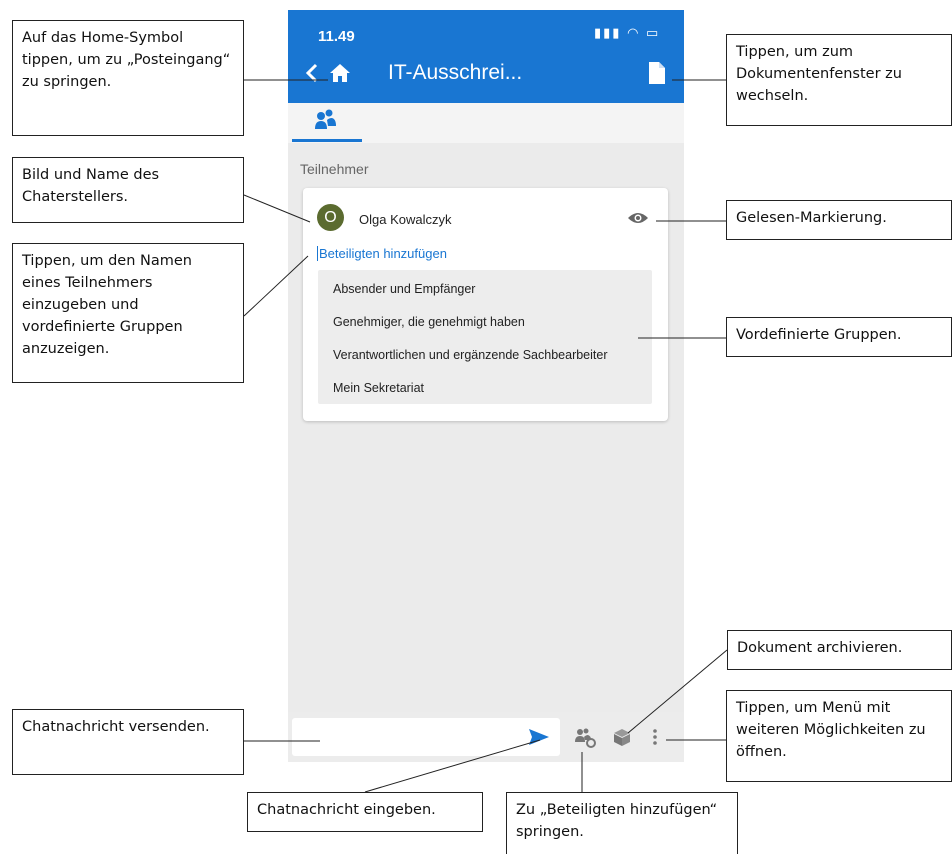  I want to click on callout-jump-add: Zu „Beteiligten hinzufügen“ springen., so click(622, 823).